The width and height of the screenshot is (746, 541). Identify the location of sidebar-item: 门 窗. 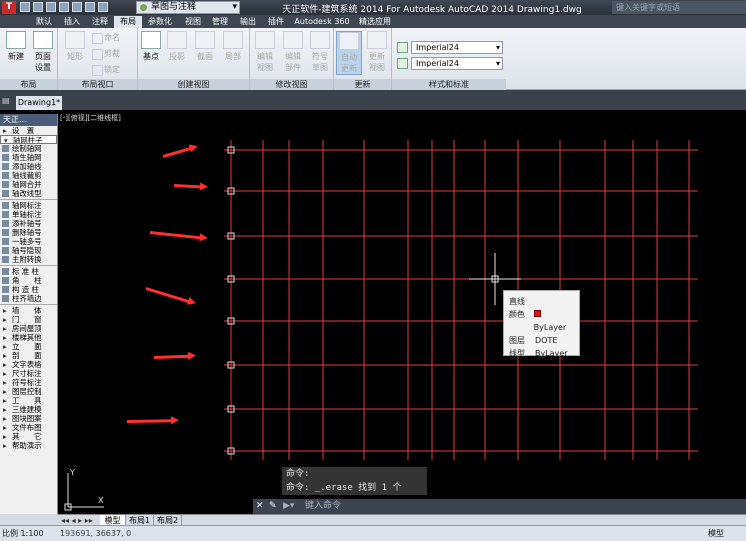
(28, 319).